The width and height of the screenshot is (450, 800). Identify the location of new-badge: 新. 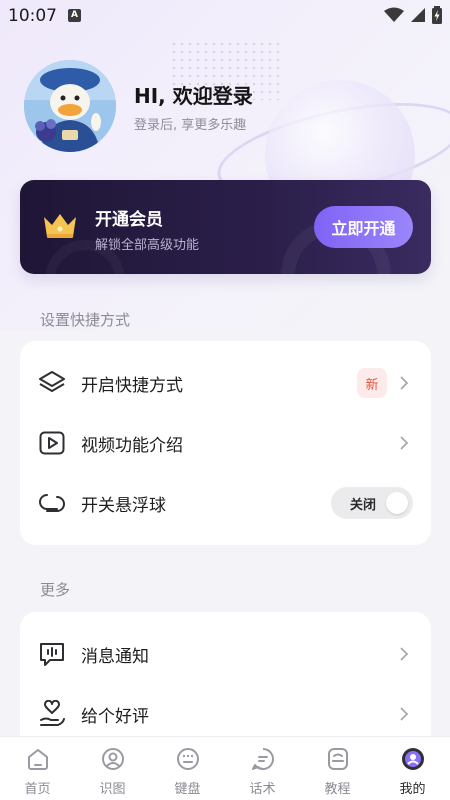
(372, 383).